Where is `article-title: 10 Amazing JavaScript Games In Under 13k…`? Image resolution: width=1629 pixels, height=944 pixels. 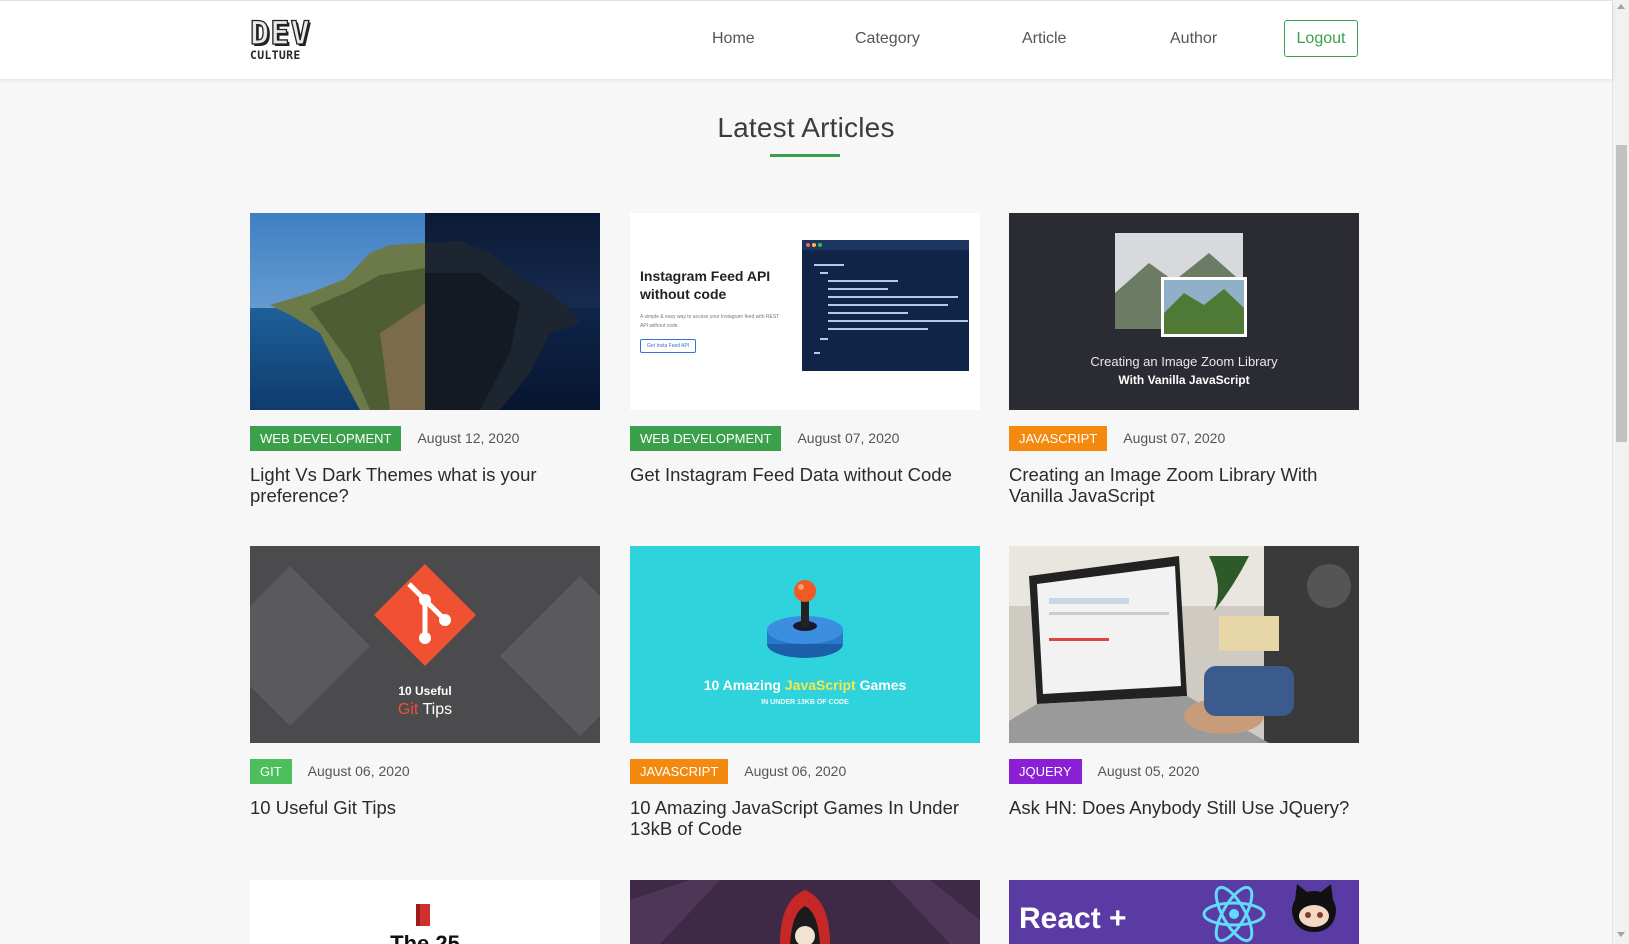 article-title: 10 Amazing JavaScript Games In Under 13k… is located at coordinates (805, 818).